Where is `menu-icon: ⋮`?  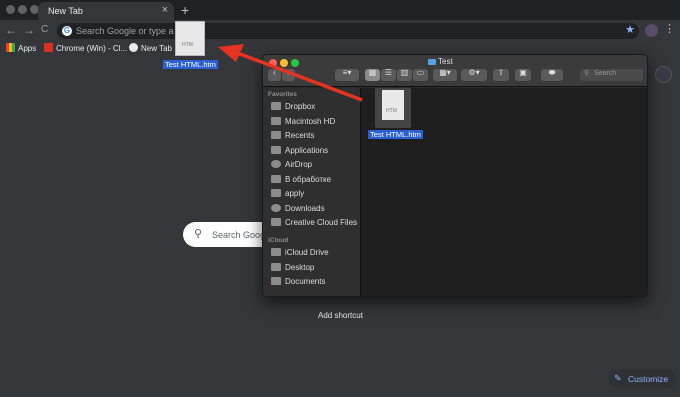
menu-icon: ⋮ is located at coordinates (669, 28).